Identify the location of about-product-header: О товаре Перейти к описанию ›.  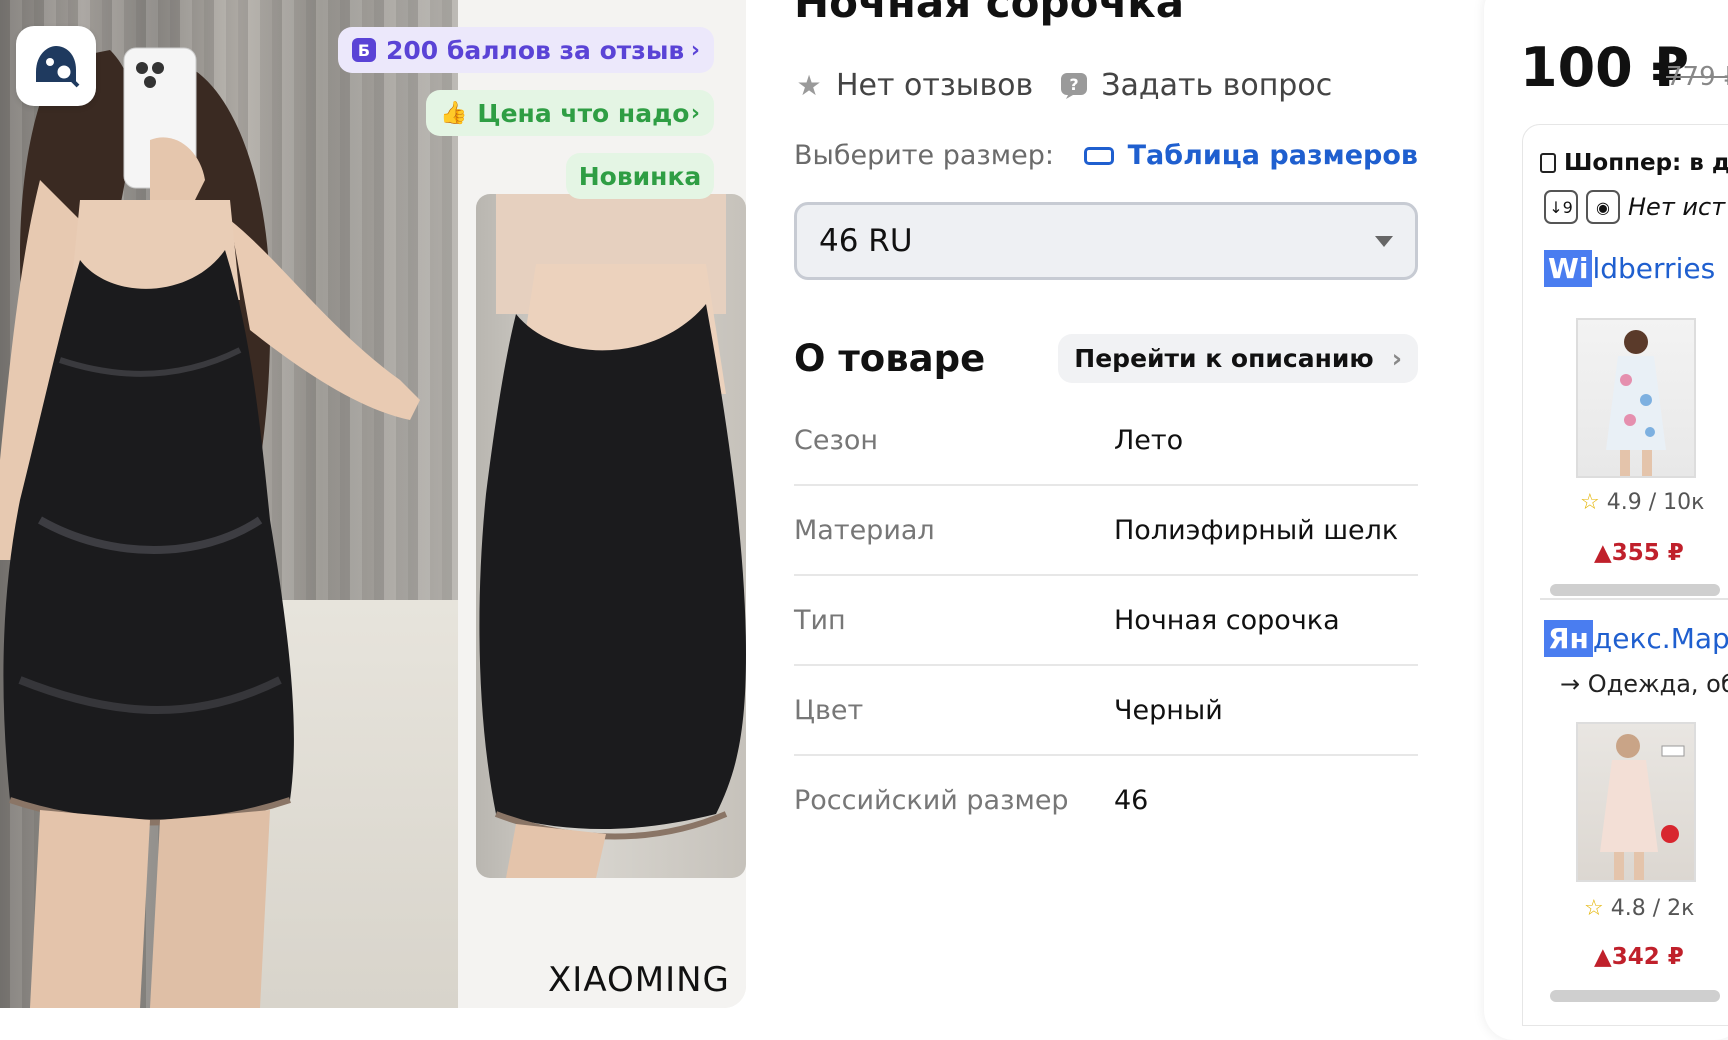
(1106, 358).